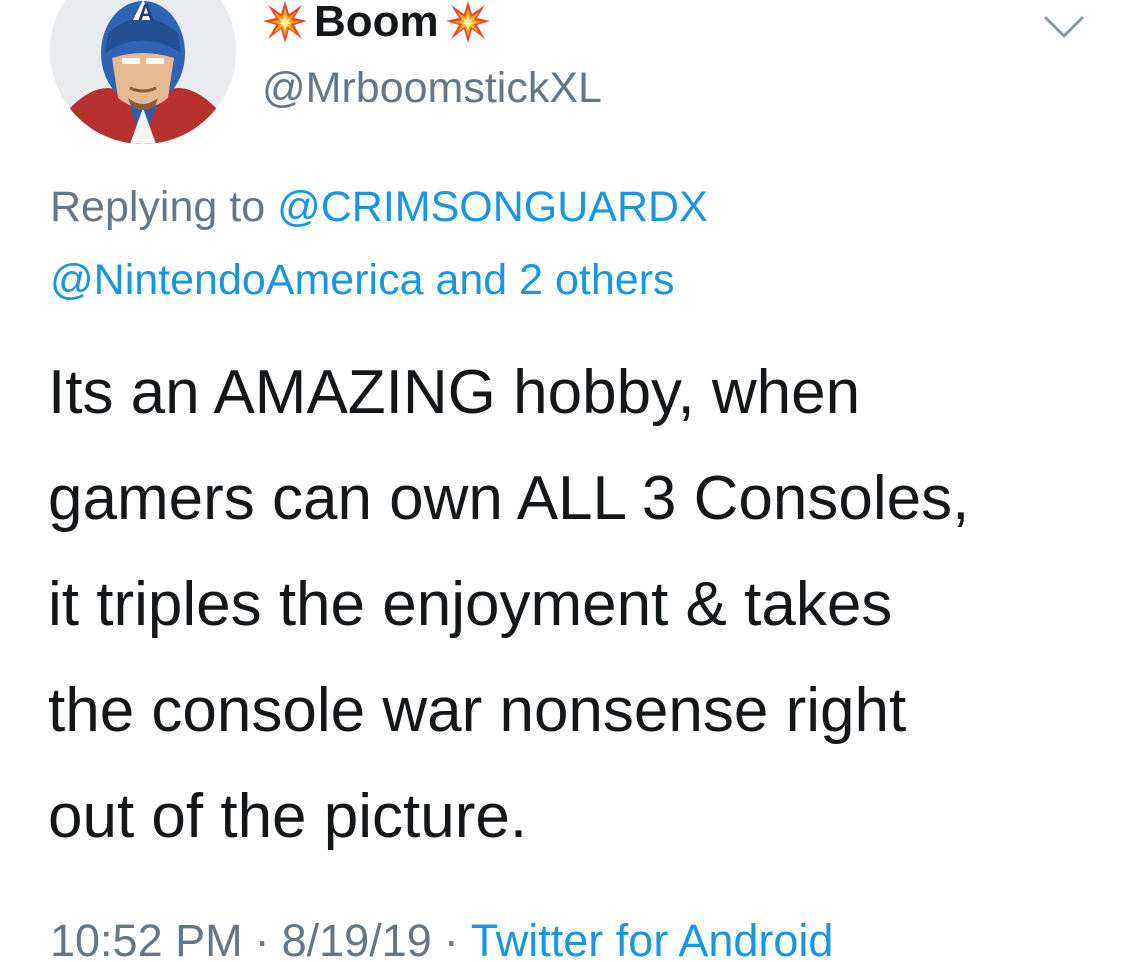  I want to click on mention-link-nintendoamerica: @NintendoAmerica, so click(236, 280).